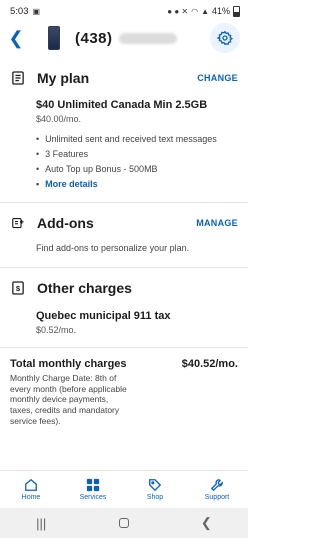 This screenshot has width=320, height=538. What do you see at coordinates (36, 11) in the screenshot?
I see `image-notification-icon: ▣` at bounding box center [36, 11].